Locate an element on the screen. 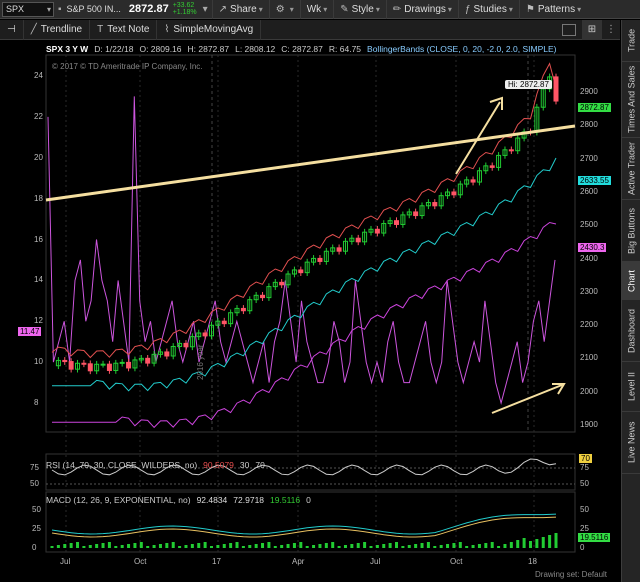 The width and height of the screenshot is (640, 582). menu-icon: ⋮ is located at coordinates (611, 29).